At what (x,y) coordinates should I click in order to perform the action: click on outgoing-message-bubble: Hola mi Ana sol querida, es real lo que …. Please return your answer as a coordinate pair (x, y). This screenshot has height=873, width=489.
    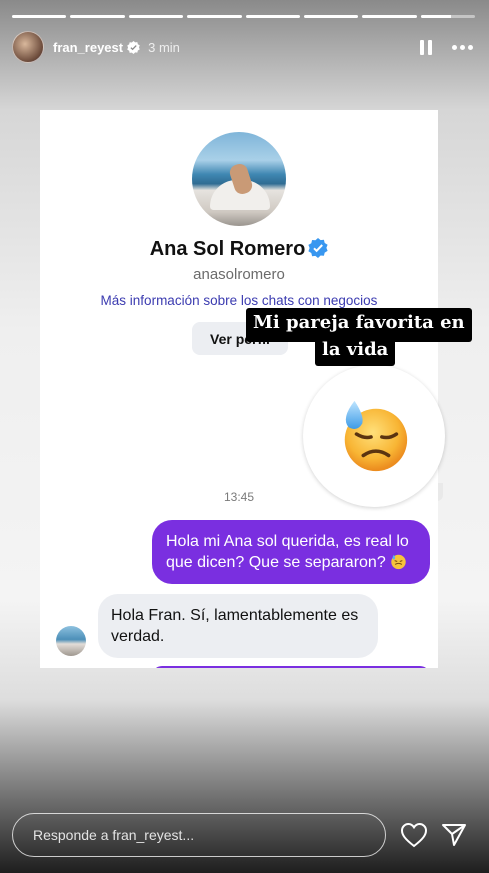
    Looking at the image, I should click on (291, 552).